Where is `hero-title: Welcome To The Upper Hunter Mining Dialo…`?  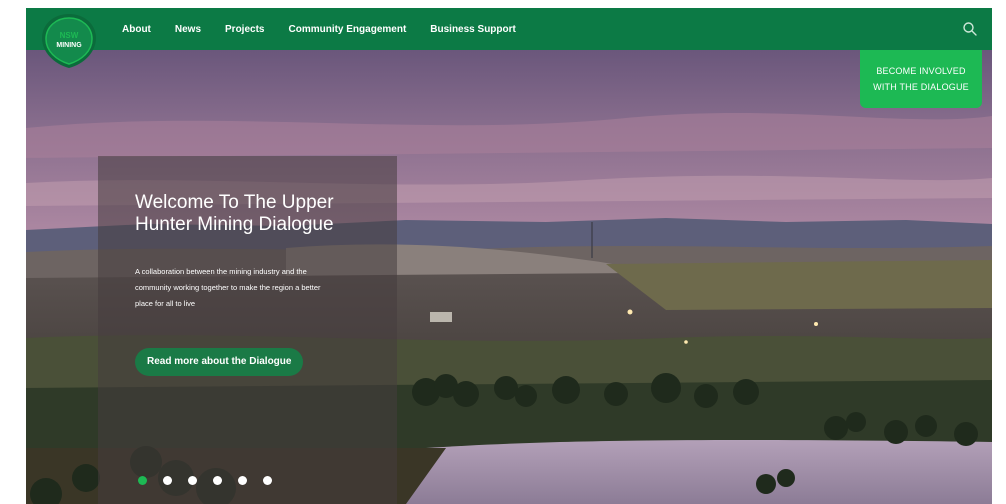 hero-title: Welcome To The Upper Hunter Mining Dialo… is located at coordinates (260, 214).